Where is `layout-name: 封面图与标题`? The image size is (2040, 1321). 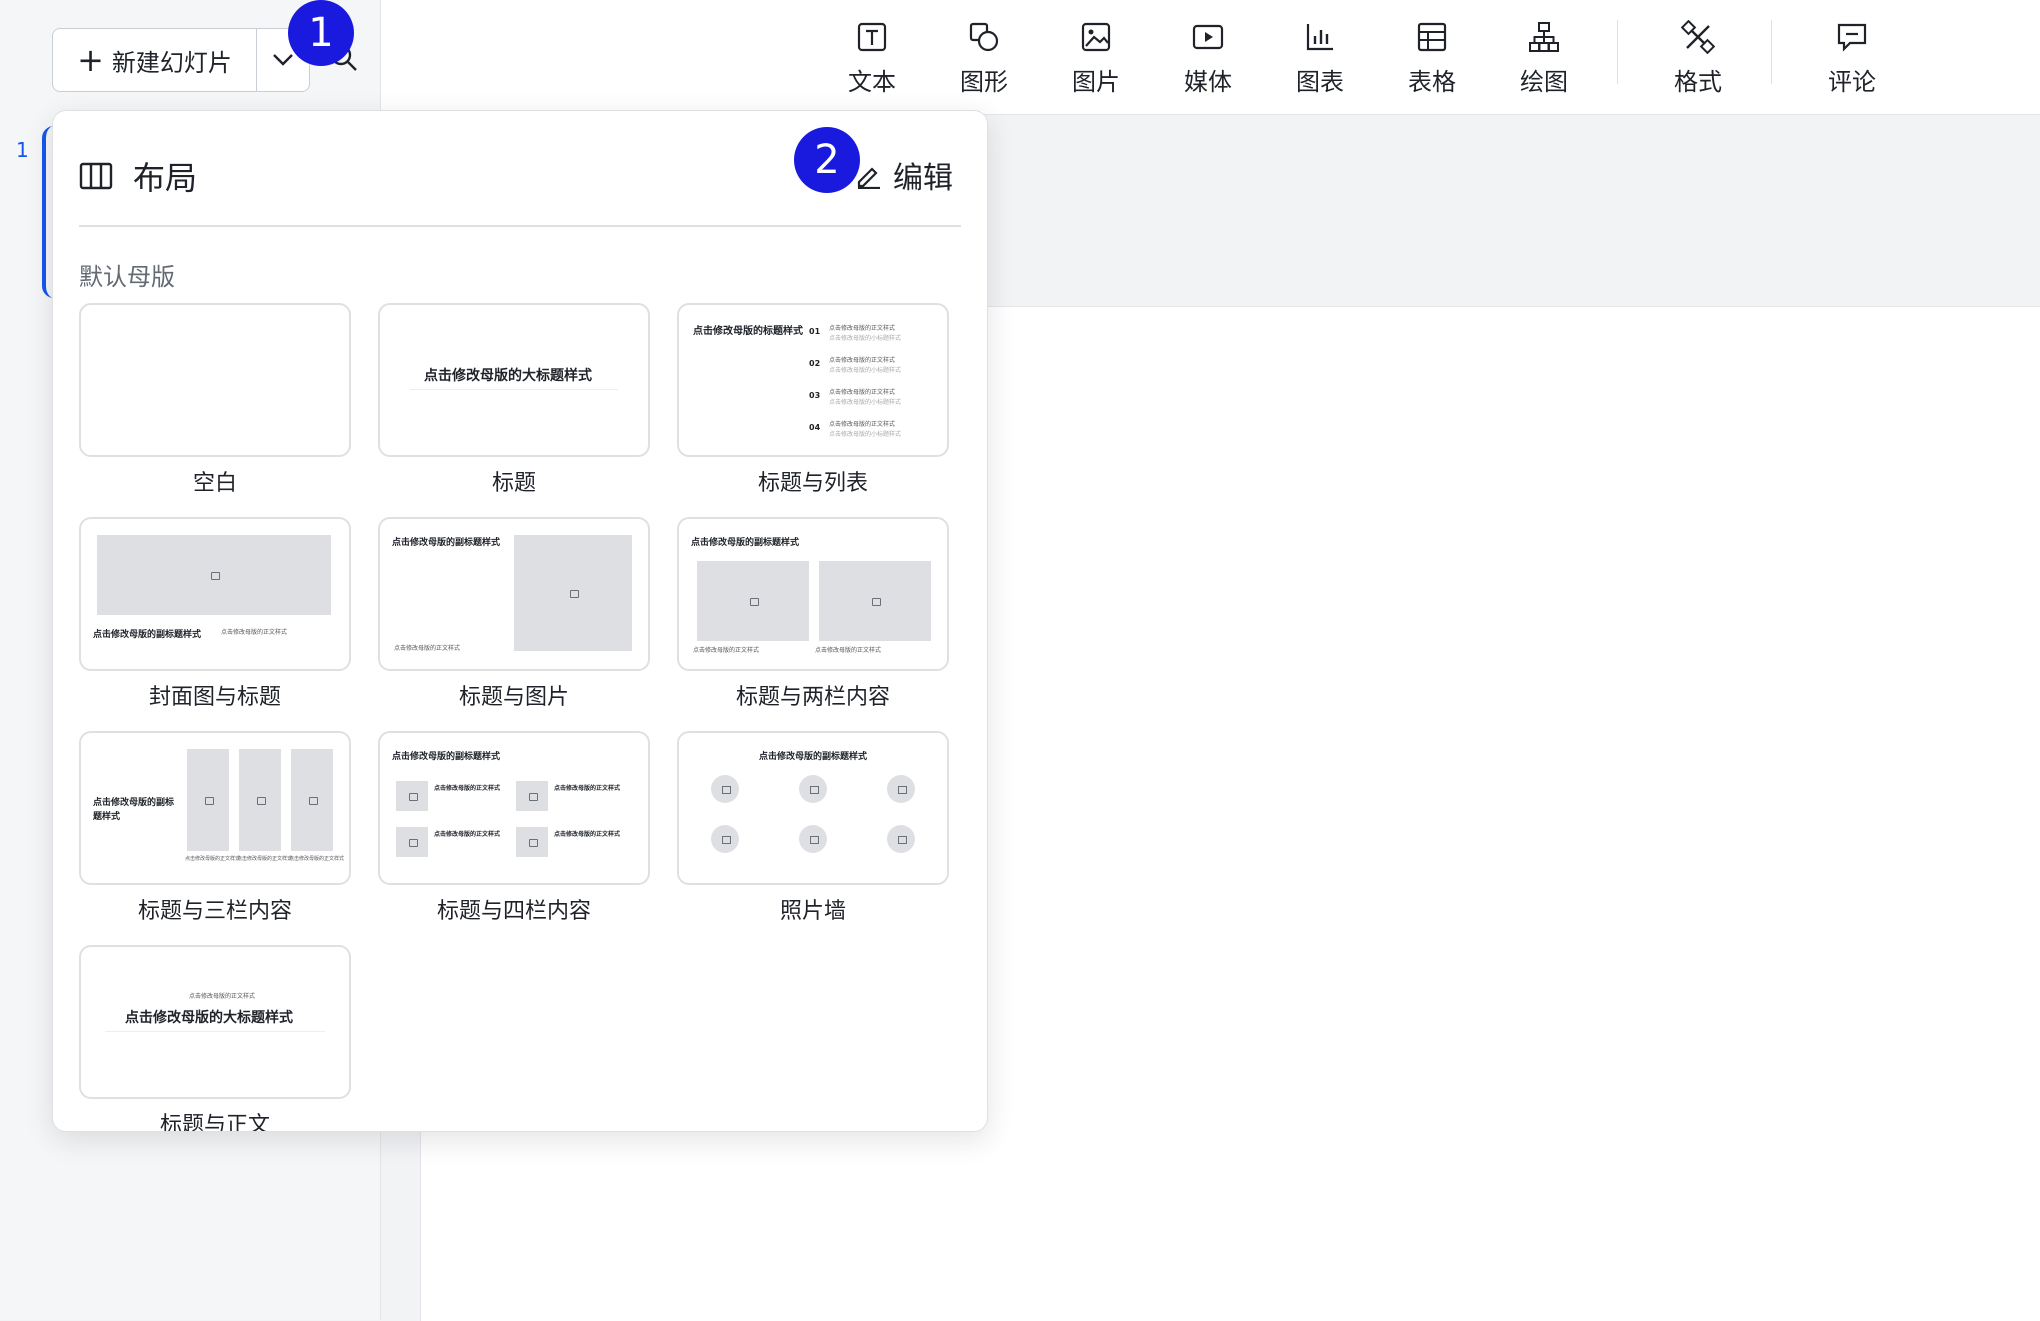 layout-name: 封面图与标题 is located at coordinates (214, 697).